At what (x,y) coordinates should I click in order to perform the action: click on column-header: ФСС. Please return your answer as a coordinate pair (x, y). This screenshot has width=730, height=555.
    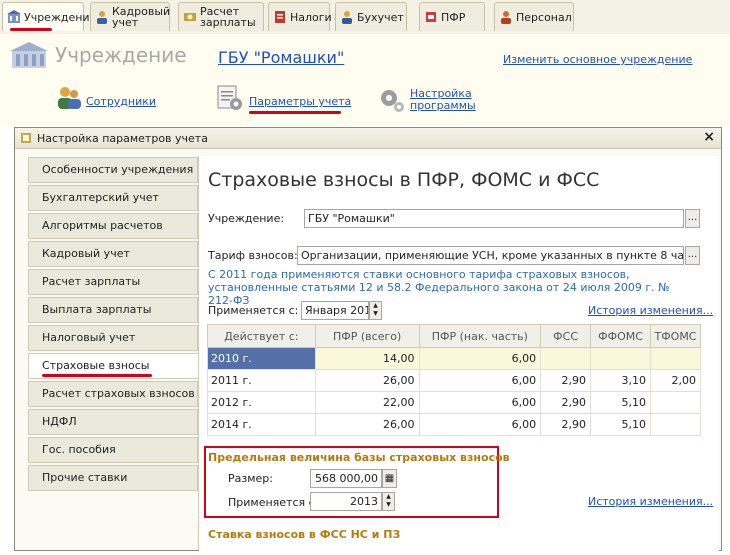
    Looking at the image, I should click on (566, 336).